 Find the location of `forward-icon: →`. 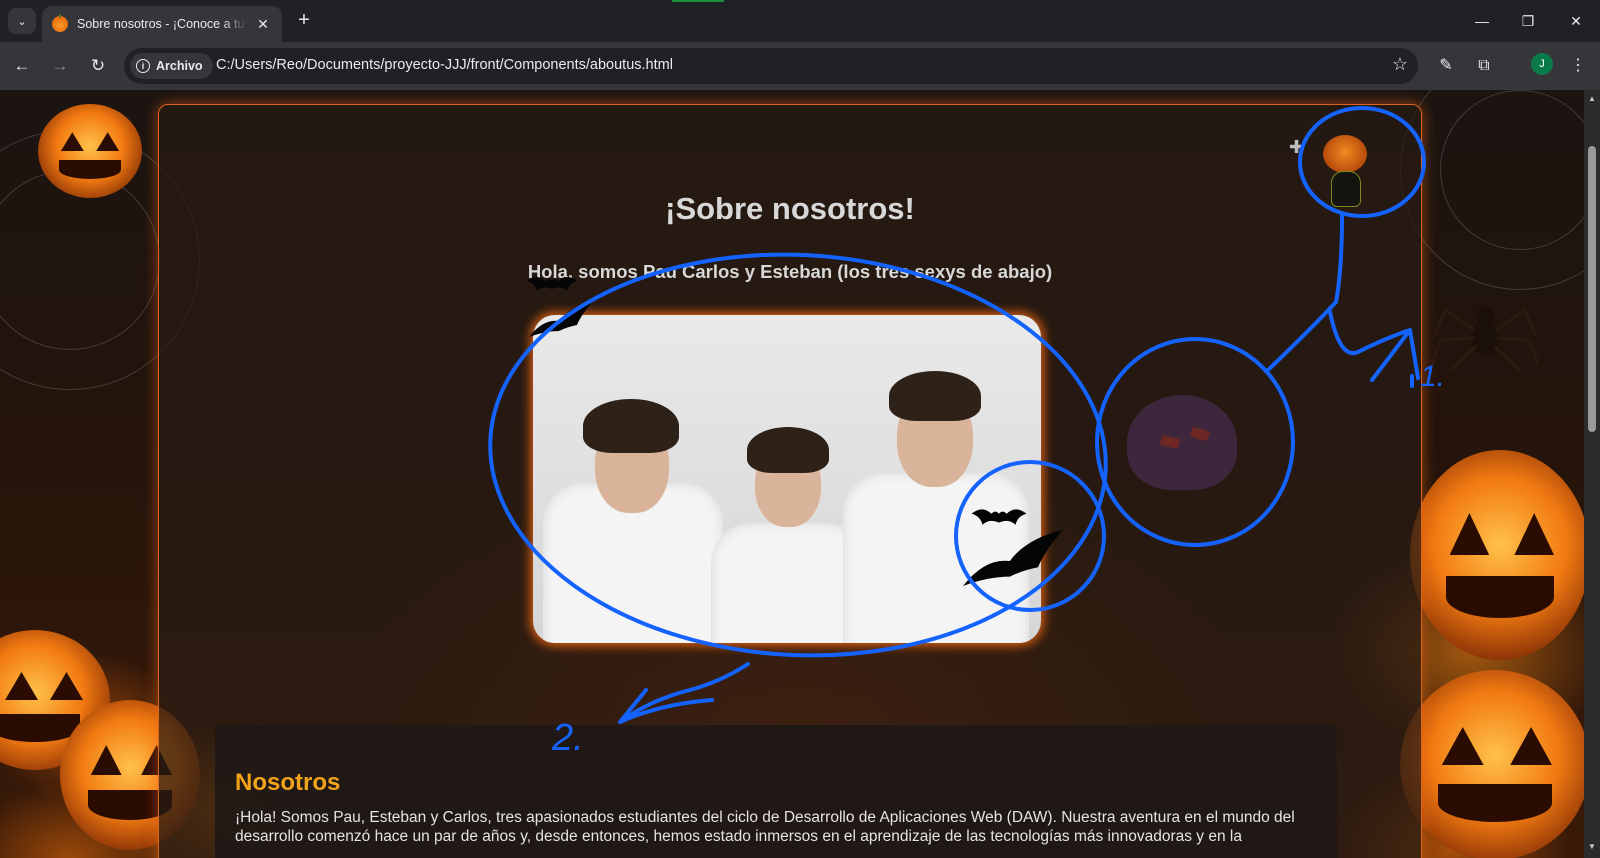

forward-icon: → is located at coordinates (60, 66).